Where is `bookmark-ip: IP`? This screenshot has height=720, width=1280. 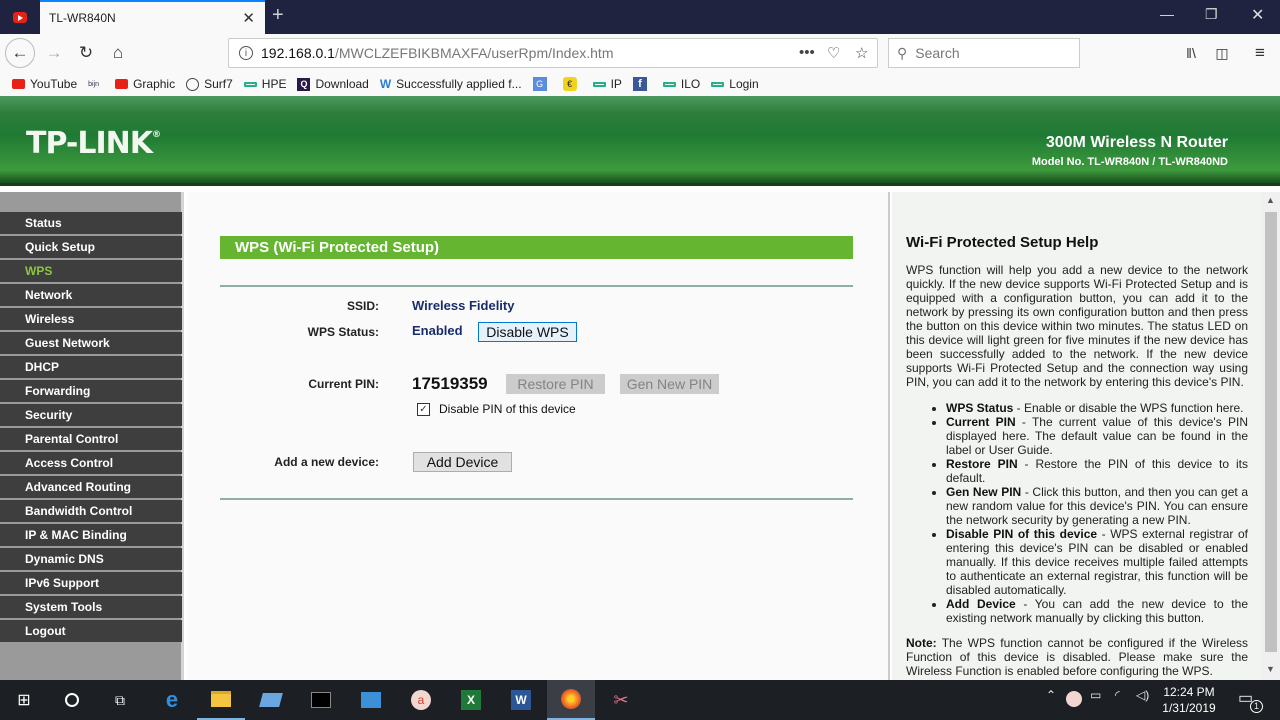
bookmark-ip: IP is located at coordinates (607, 84).